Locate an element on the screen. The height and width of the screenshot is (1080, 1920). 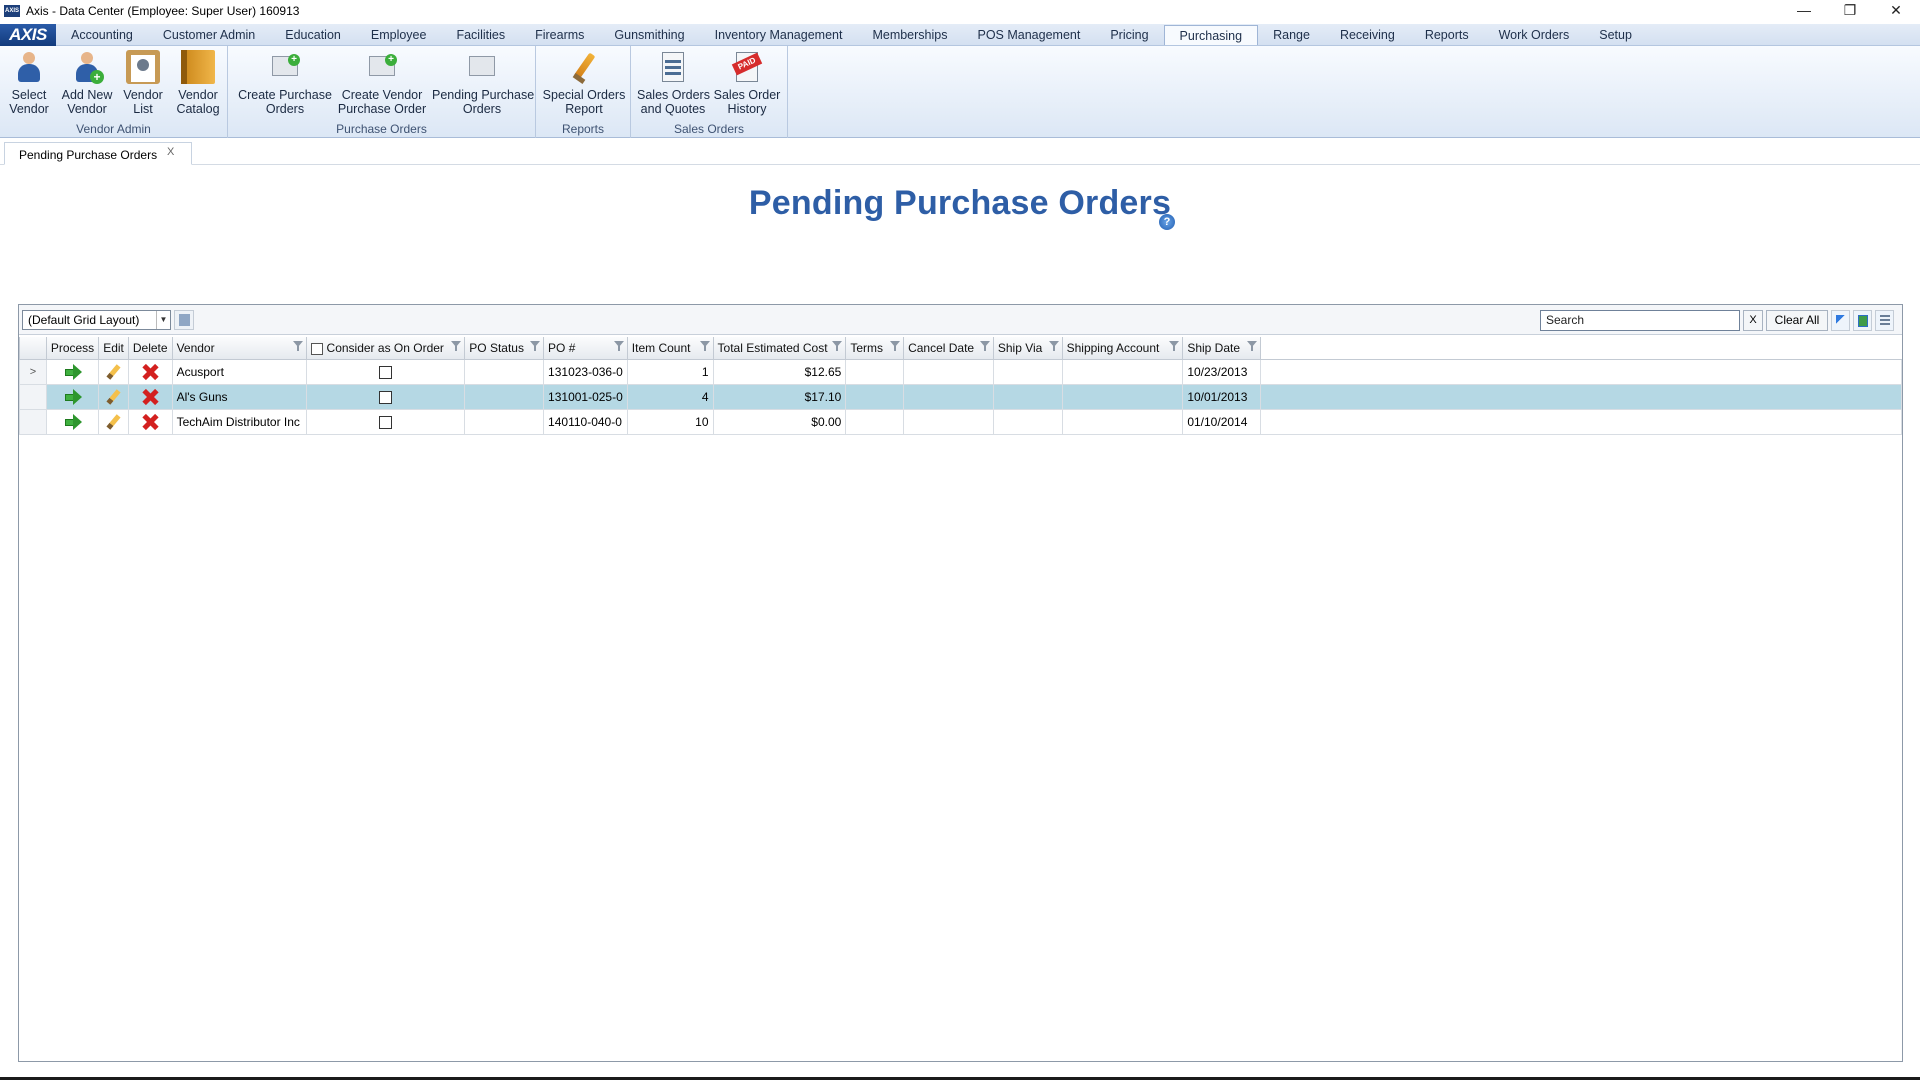
tab-work-orders: Work Orders is located at coordinates (1534, 34).